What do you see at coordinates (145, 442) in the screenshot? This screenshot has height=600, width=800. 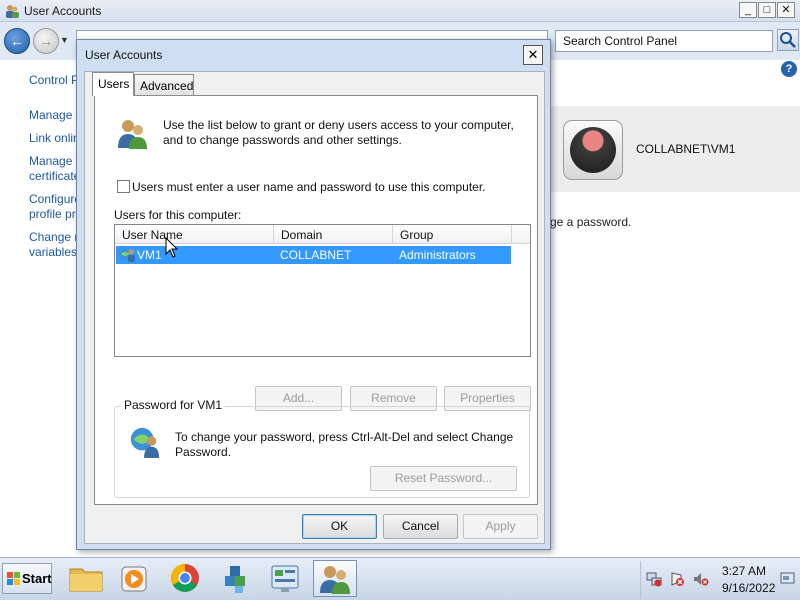 I see `password-user-icon` at bounding box center [145, 442].